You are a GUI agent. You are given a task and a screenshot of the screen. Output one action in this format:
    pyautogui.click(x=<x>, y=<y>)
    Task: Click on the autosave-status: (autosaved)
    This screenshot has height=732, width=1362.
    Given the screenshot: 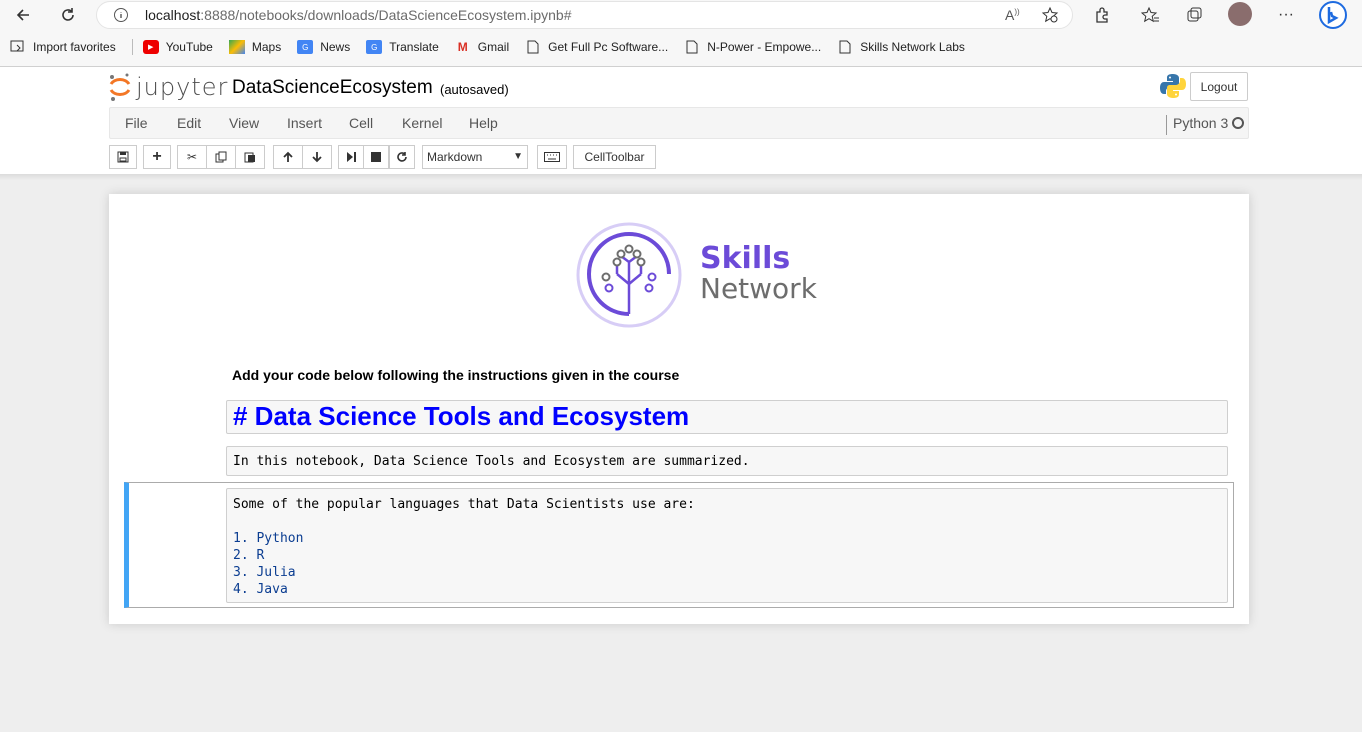 What is the action you would take?
    pyautogui.click(x=474, y=89)
    